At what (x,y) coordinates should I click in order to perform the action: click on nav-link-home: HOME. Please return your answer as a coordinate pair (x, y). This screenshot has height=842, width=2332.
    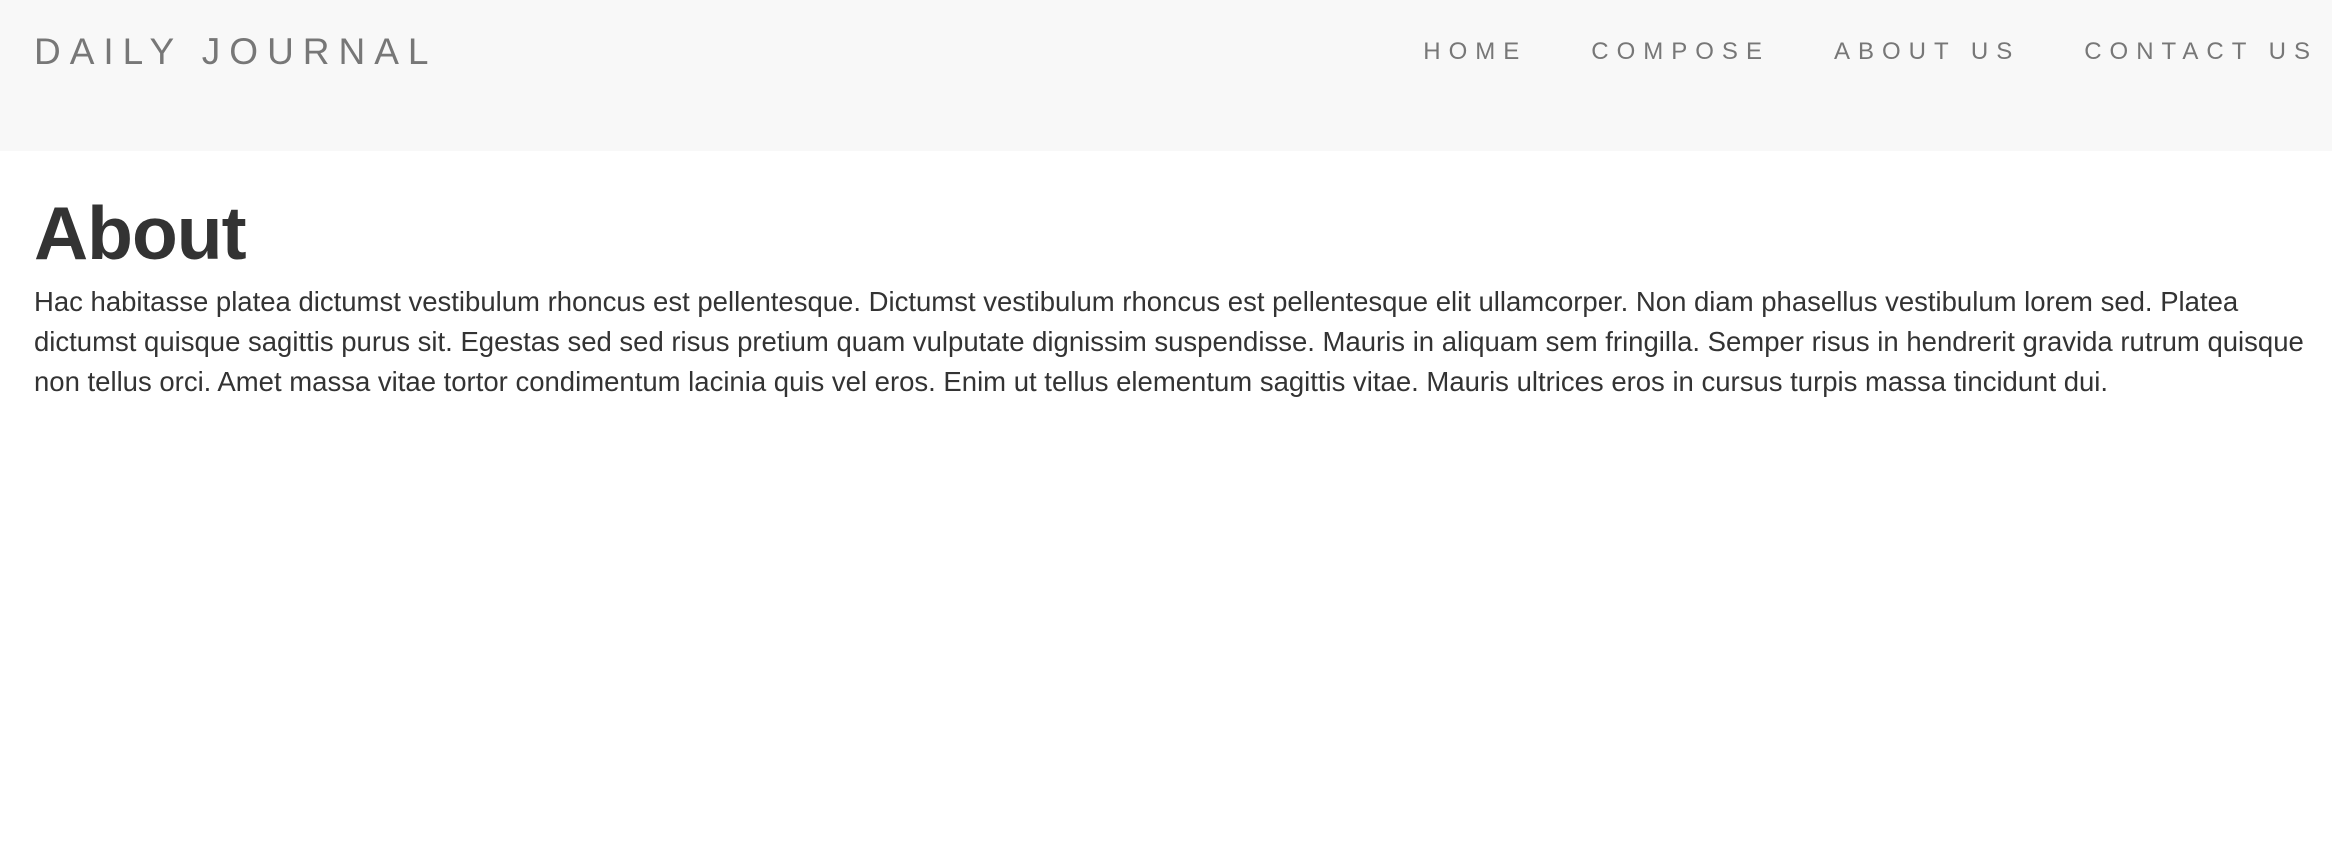
    Looking at the image, I should click on (1475, 52).